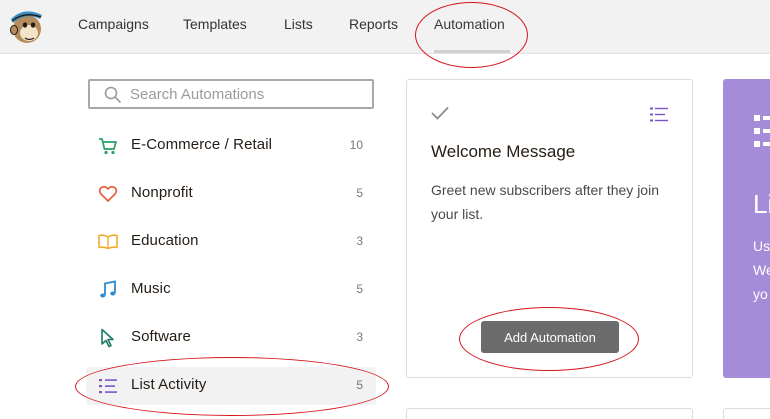  I want to click on category-label: Music, so click(151, 288).